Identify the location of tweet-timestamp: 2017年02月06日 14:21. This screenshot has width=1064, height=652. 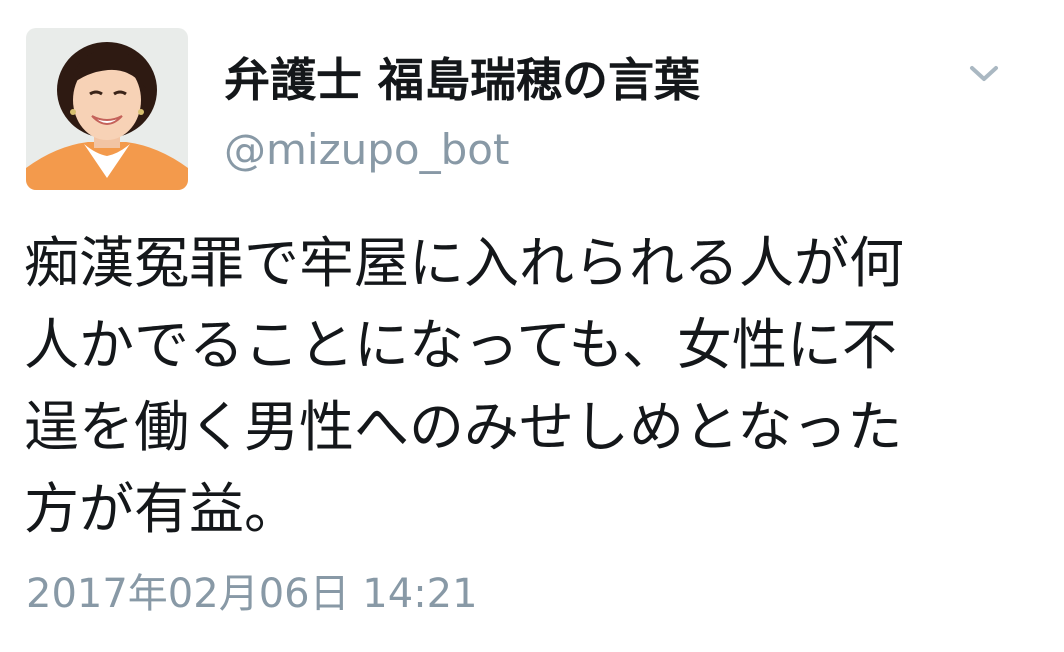
(252, 594).